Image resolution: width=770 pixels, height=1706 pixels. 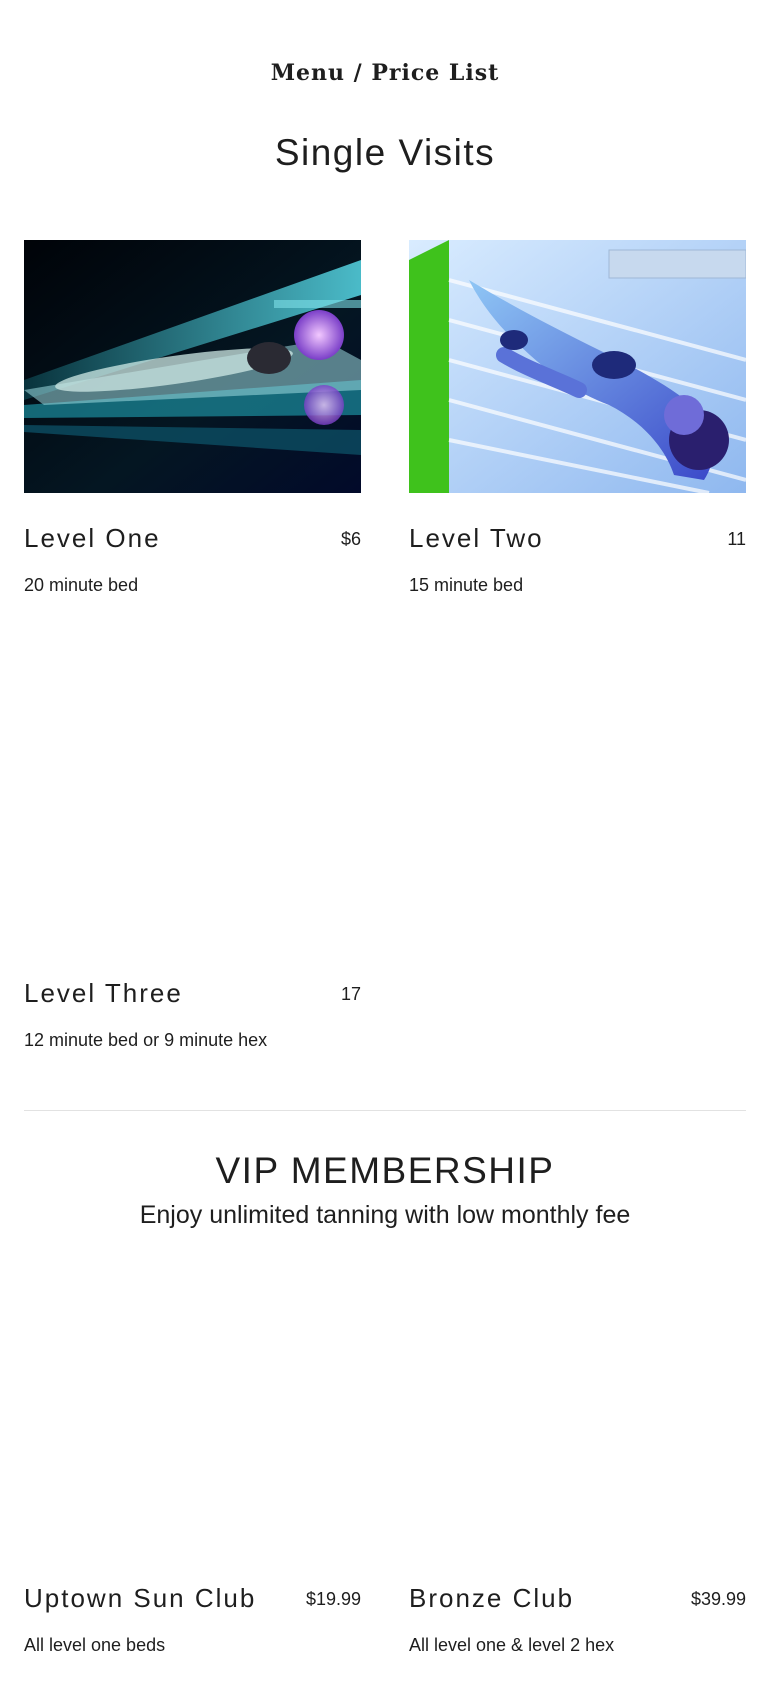 I want to click on single-visits-title: Single Visits, so click(x=385, y=152).